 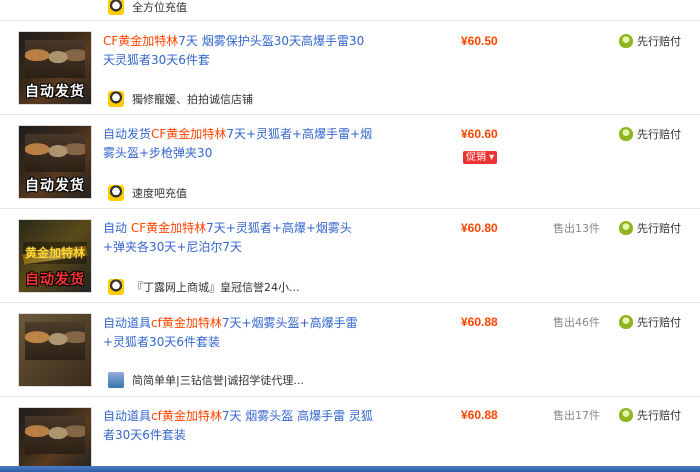 I want to click on promo-dropdown: 促销 ▾, so click(x=480, y=157).